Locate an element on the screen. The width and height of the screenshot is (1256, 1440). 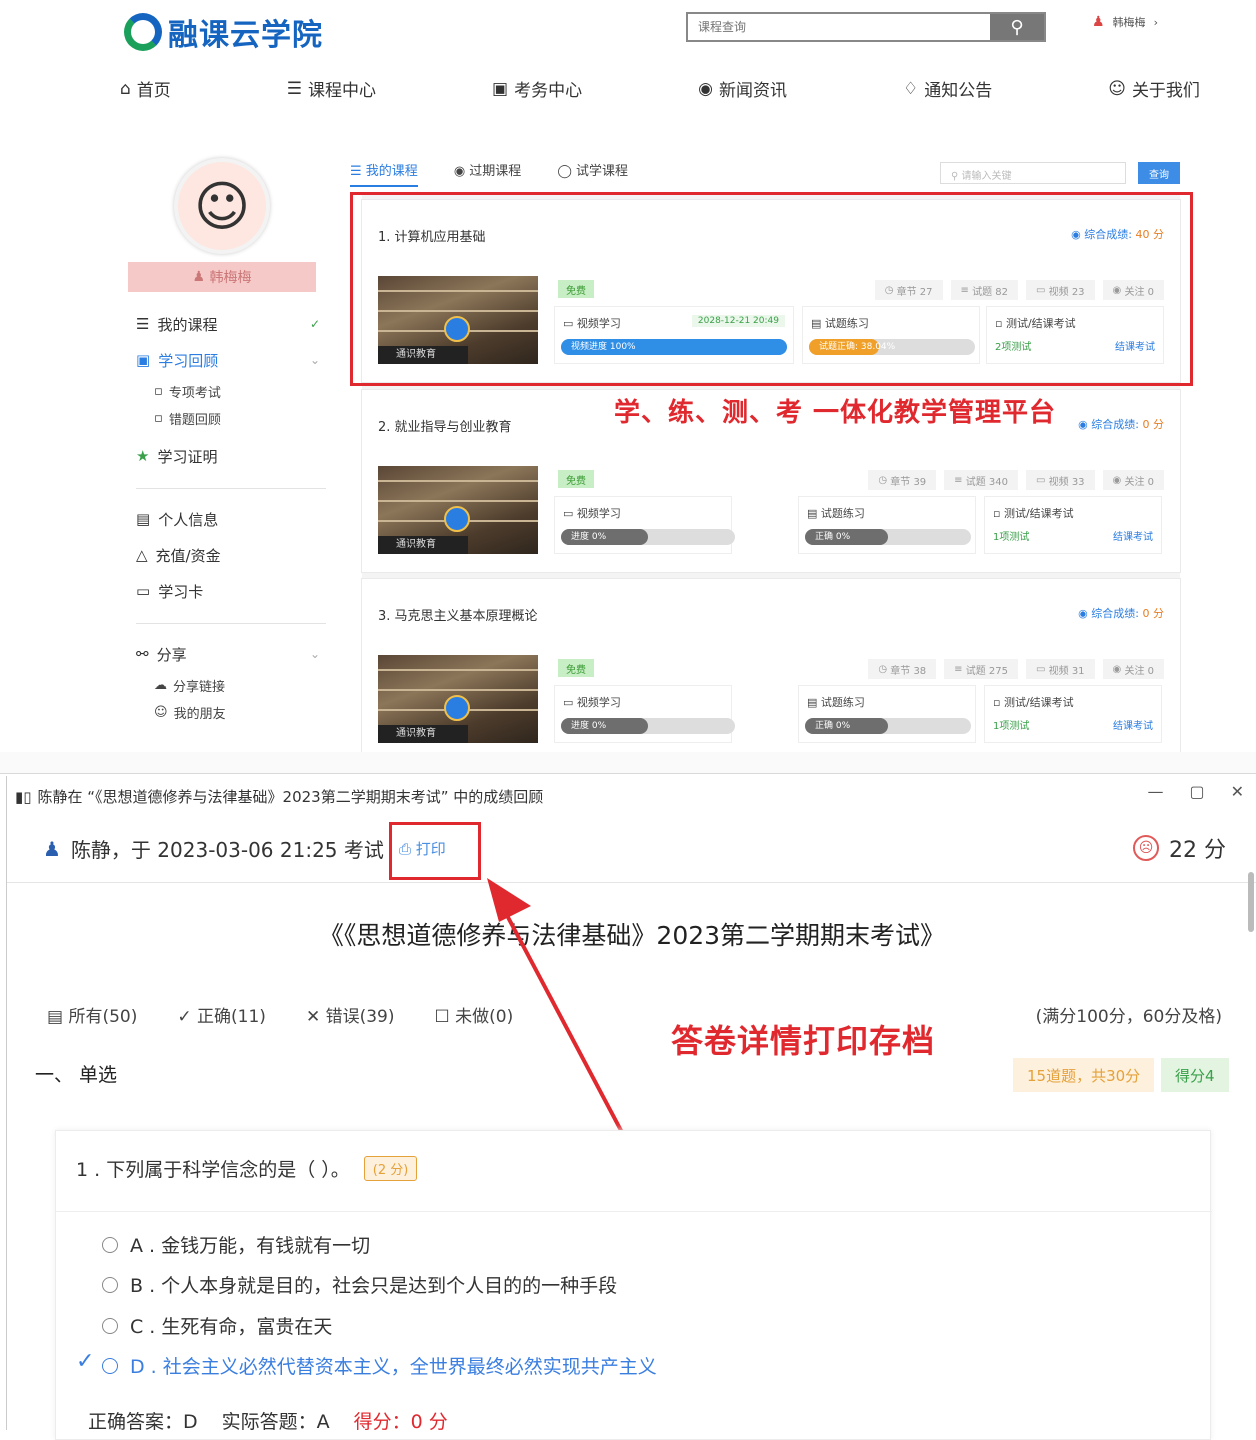
tab-my-courses: ☰ 我的课程 is located at coordinates (384, 173).